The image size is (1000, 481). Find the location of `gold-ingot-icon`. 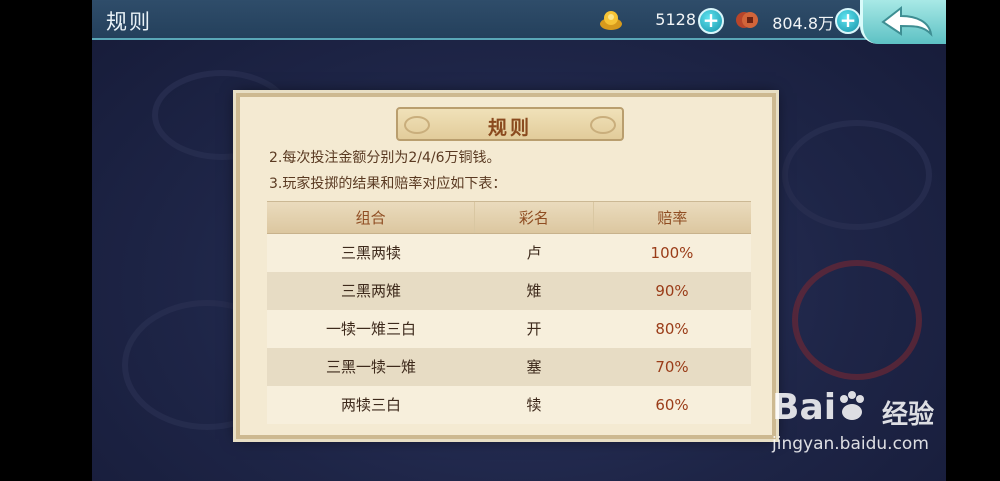

gold-ingot-icon is located at coordinates (611, 20).